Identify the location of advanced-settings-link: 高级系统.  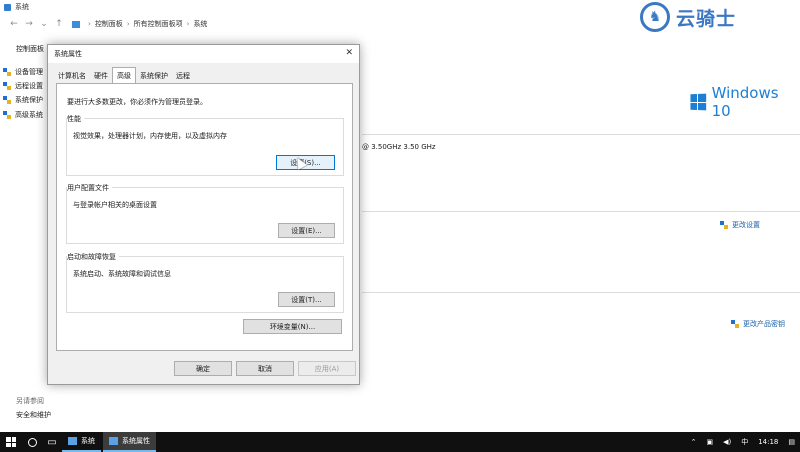
(23, 115).